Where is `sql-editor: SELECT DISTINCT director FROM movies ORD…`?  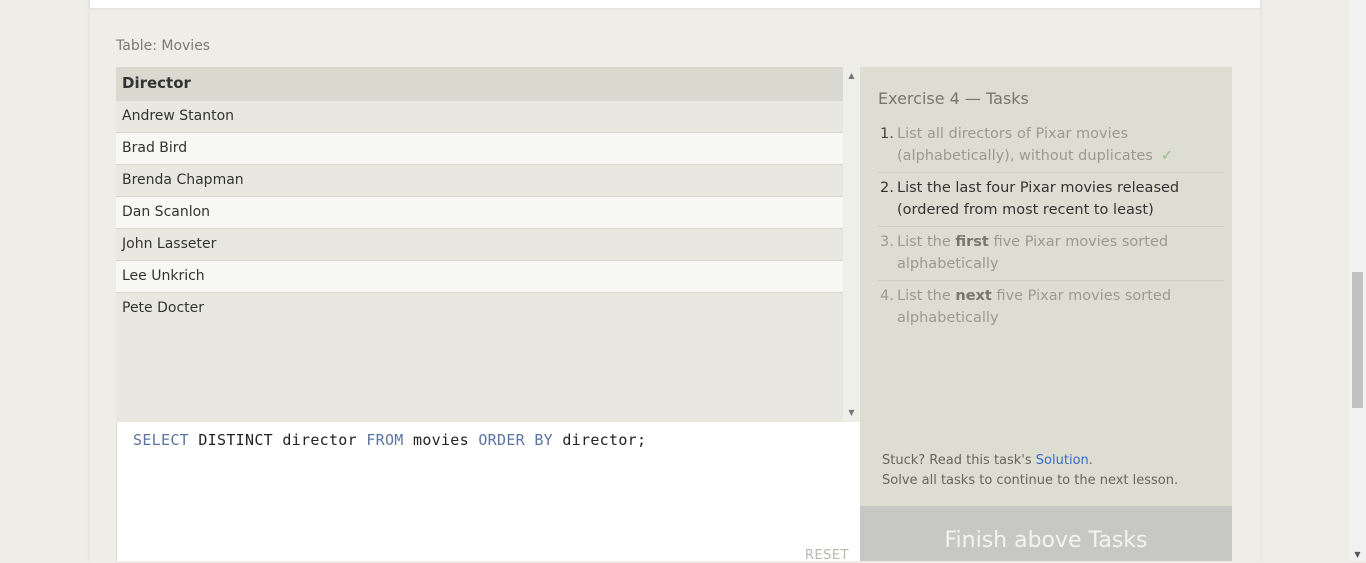
sql-editor: SELECT DISTINCT director FROM movies ORD… is located at coordinates (488, 492).